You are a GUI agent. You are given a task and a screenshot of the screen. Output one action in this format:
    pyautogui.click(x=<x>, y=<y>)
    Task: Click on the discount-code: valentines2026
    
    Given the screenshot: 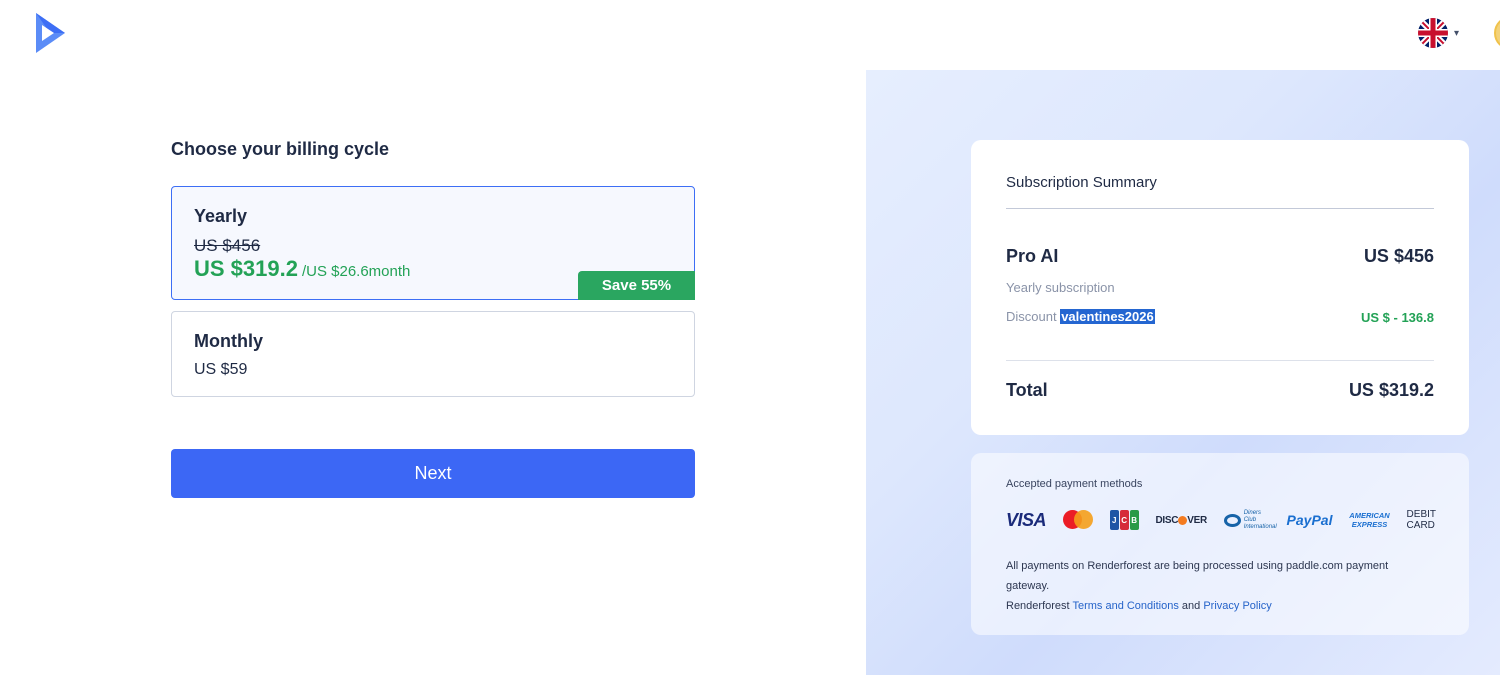 What is the action you would take?
    pyautogui.click(x=1107, y=316)
    